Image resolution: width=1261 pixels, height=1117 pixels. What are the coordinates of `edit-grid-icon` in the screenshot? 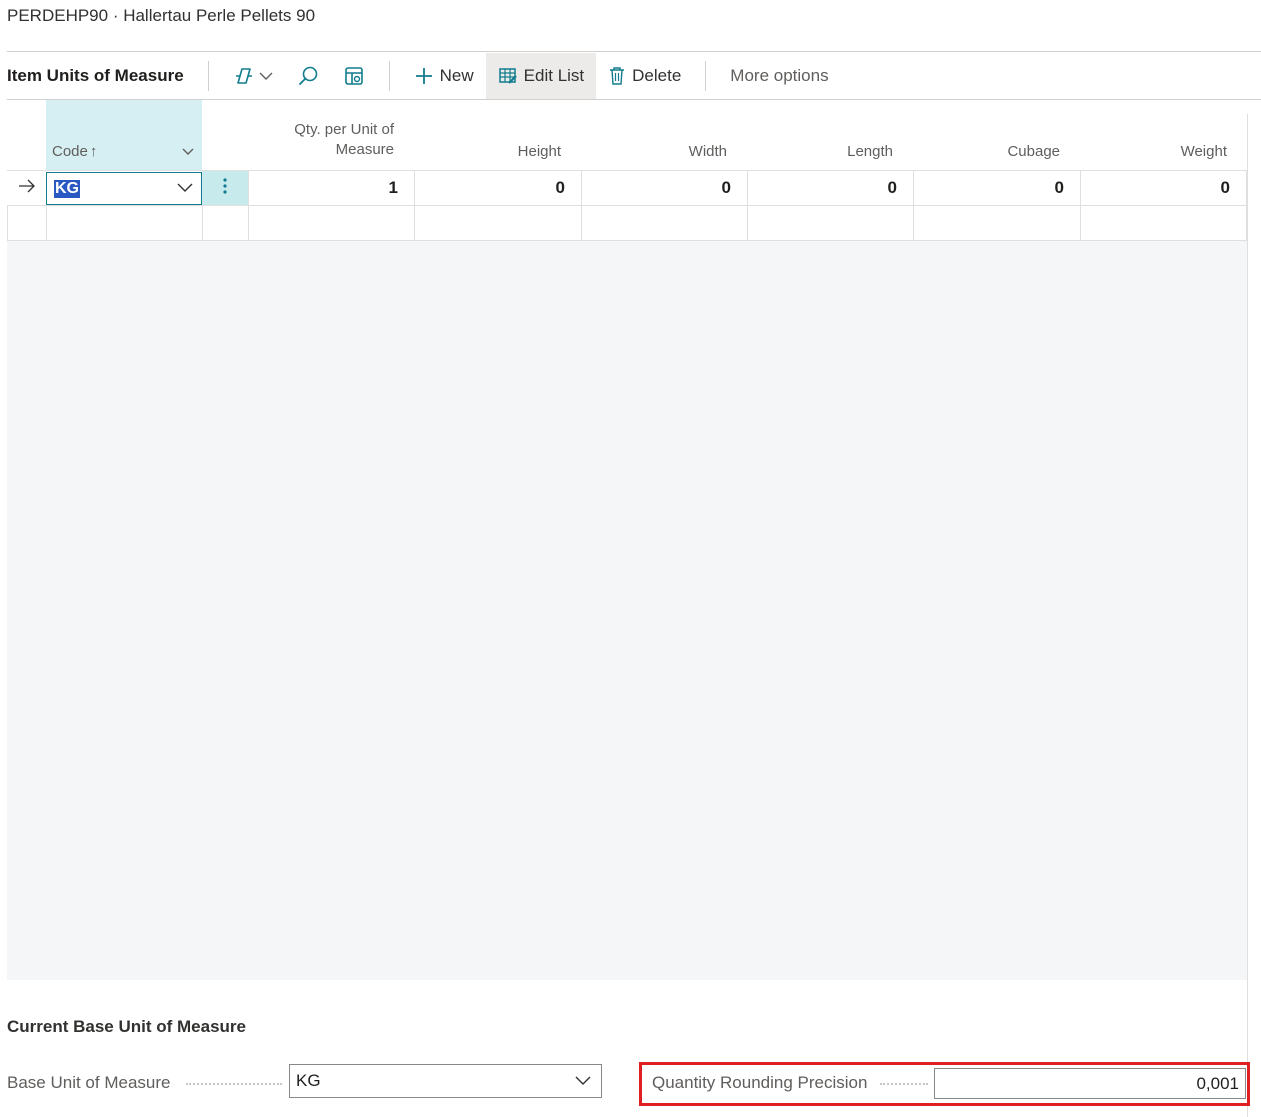 It's located at (508, 76).